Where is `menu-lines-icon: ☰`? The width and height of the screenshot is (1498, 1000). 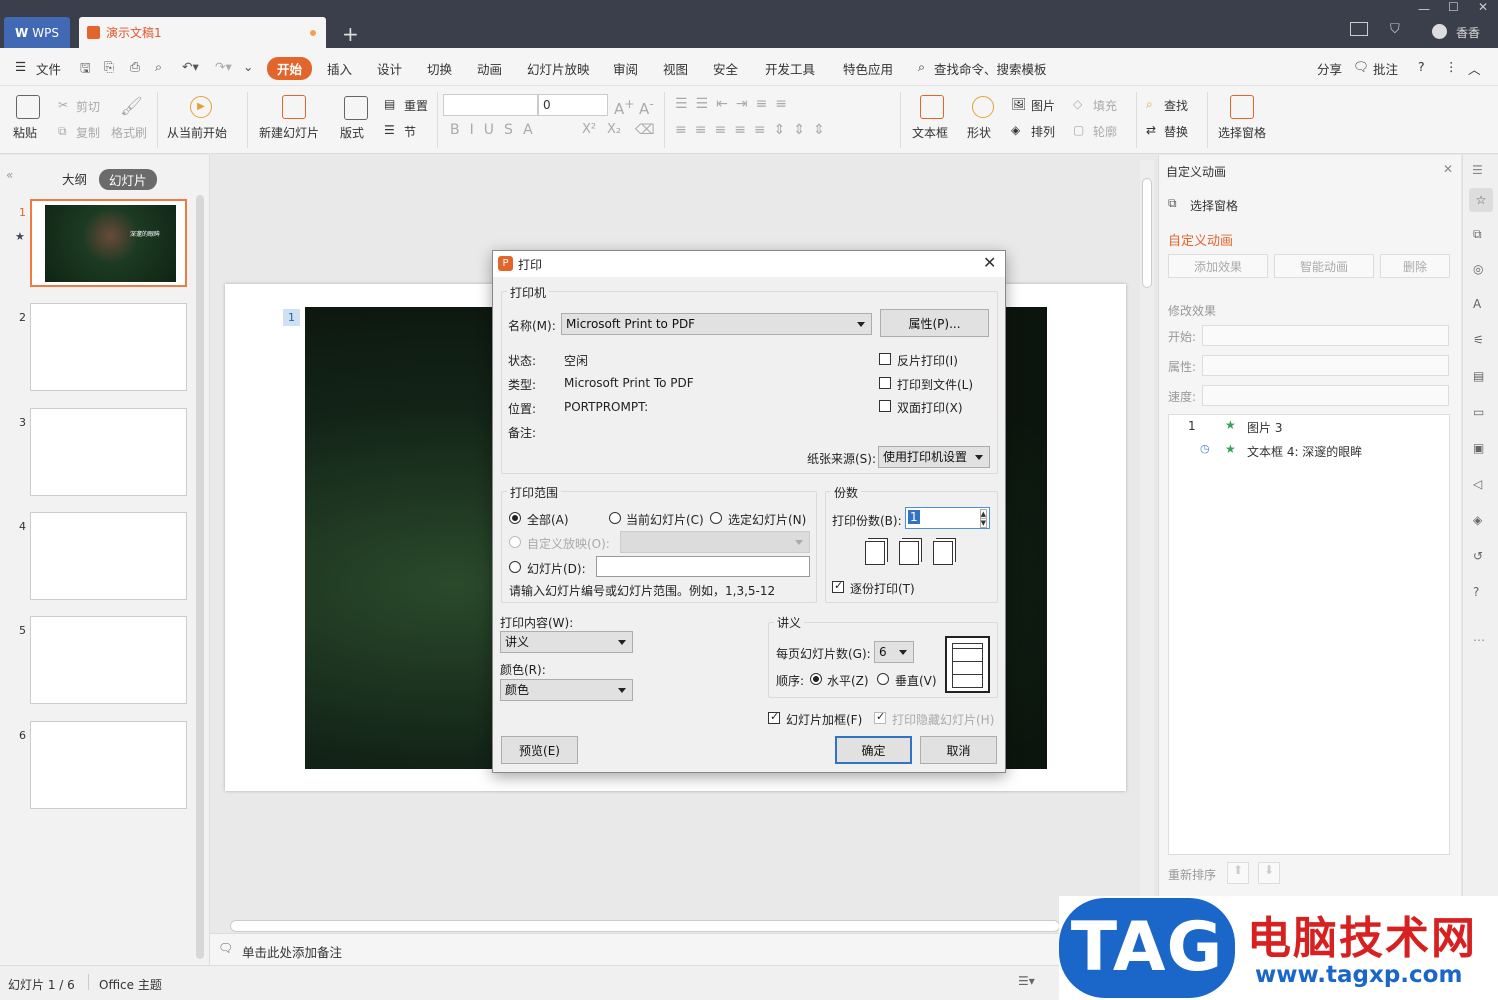 menu-lines-icon: ☰ is located at coordinates (1477, 170).